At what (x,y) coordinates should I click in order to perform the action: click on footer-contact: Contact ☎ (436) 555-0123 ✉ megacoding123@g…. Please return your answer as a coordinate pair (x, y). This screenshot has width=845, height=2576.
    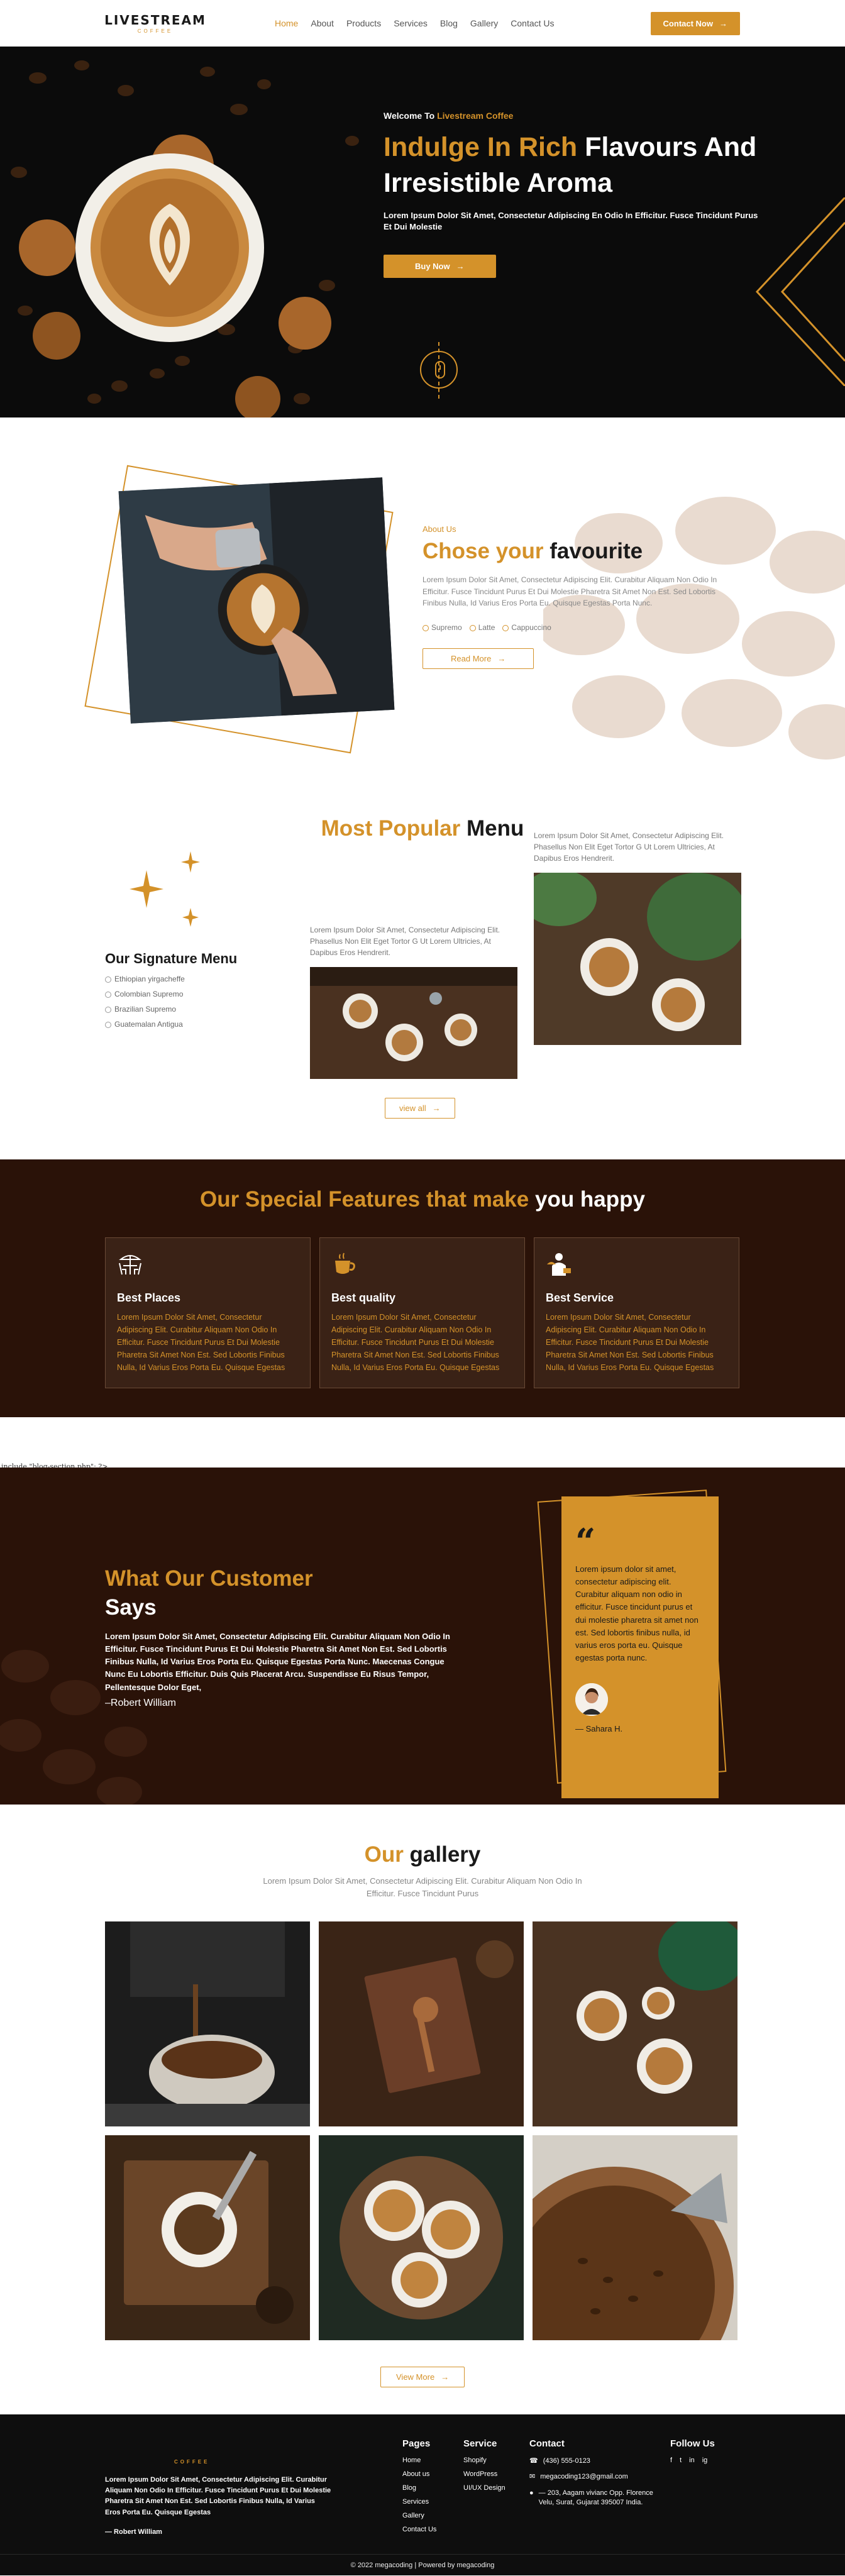
    Looking at the image, I should click on (592, 2476).